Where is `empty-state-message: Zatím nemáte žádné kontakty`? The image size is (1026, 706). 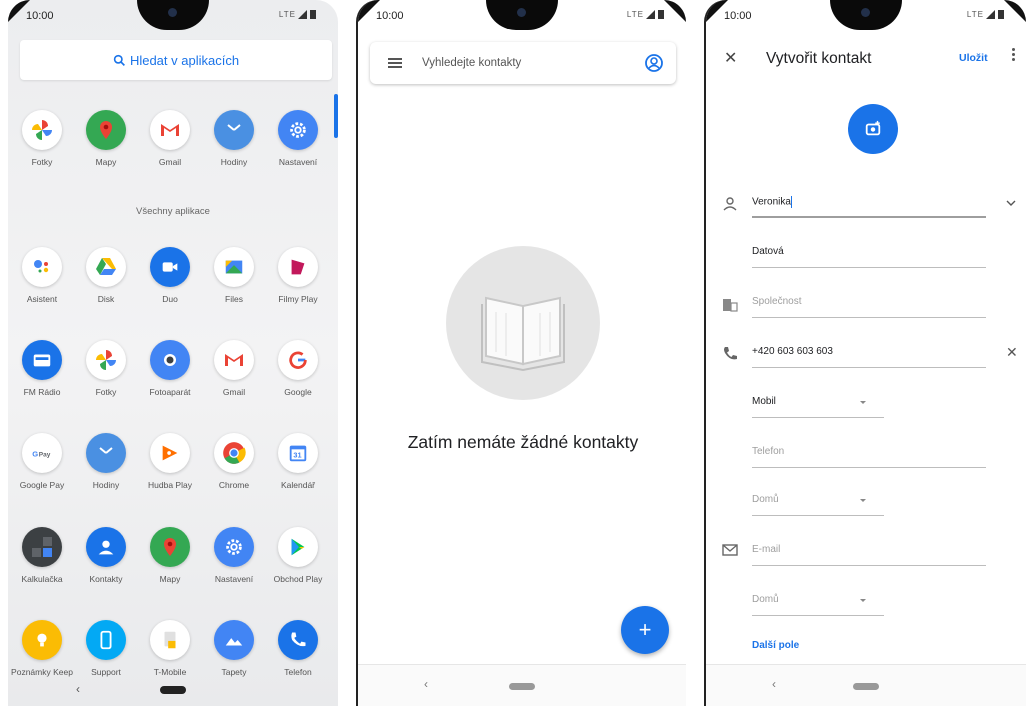
empty-state-message: Zatím nemáte žádné kontakty is located at coordinates (523, 442).